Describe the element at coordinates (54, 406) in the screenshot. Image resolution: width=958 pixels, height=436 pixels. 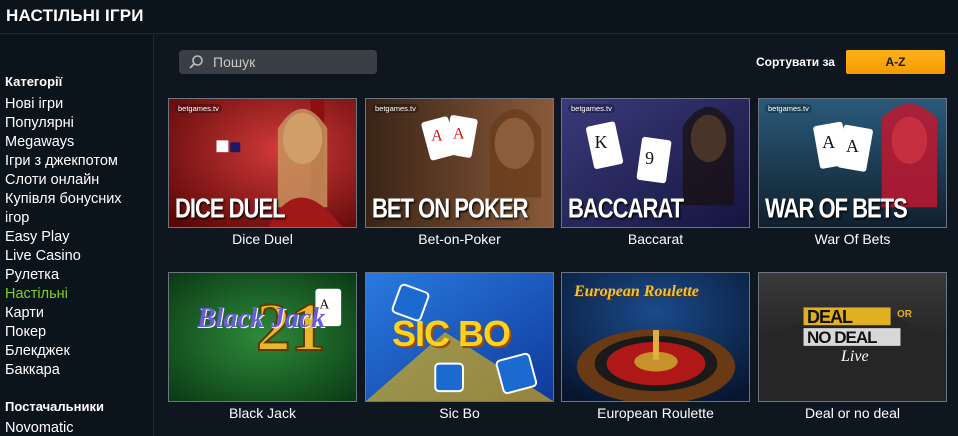
I see `providers-heading: Постачальники` at that location.